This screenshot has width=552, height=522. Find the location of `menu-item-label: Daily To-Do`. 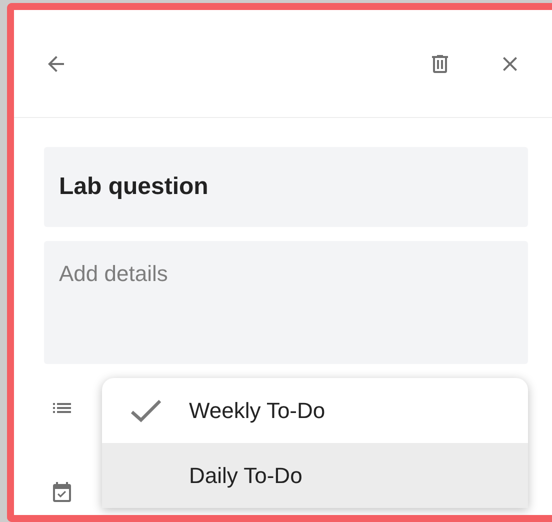

menu-item-label: Daily To-Do is located at coordinates (245, 475).